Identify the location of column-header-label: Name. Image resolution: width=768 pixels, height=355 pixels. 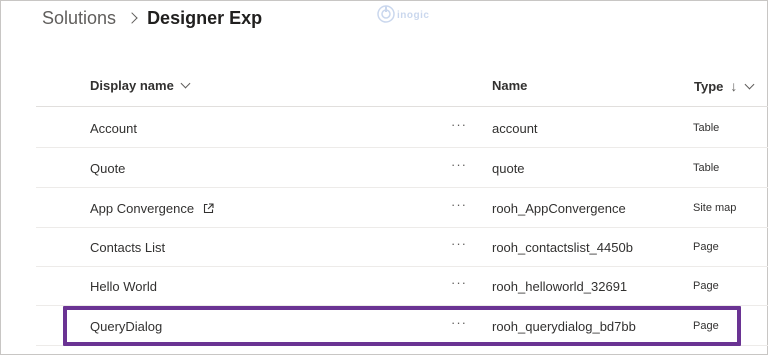
(510, 85).